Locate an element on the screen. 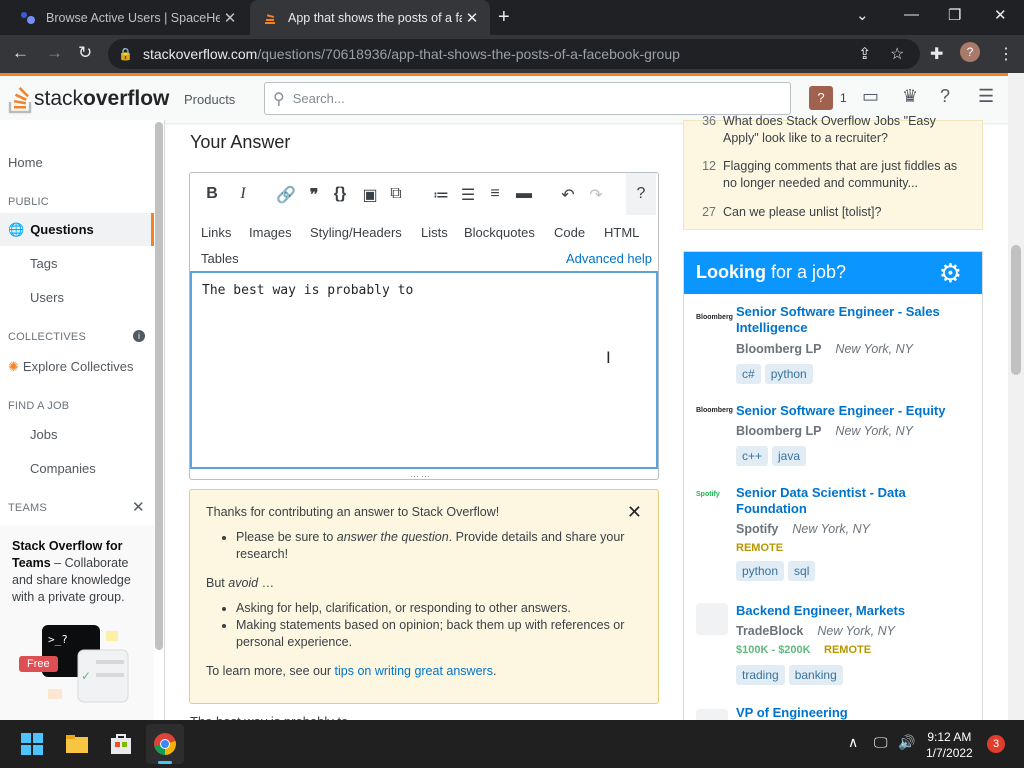 This screenshot has height=768, width=1024. site-switcher-icon: ☰ is located at coordinates (986, 96).